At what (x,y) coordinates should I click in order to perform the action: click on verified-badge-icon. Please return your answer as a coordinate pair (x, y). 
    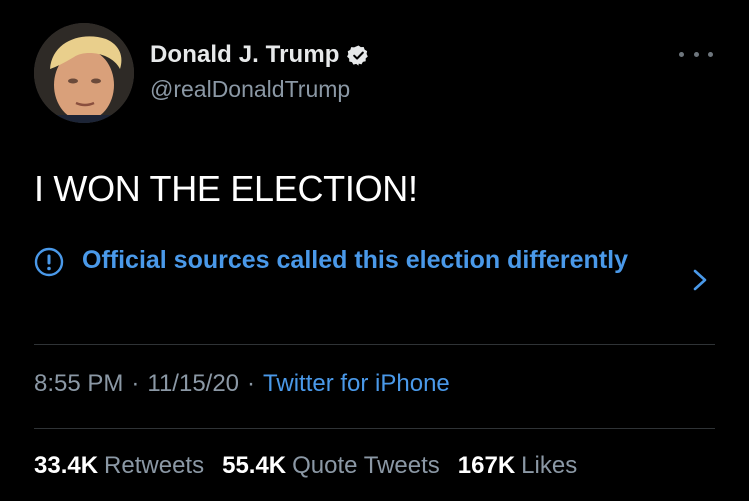
    Looking at the image, I should click on (358, 55).